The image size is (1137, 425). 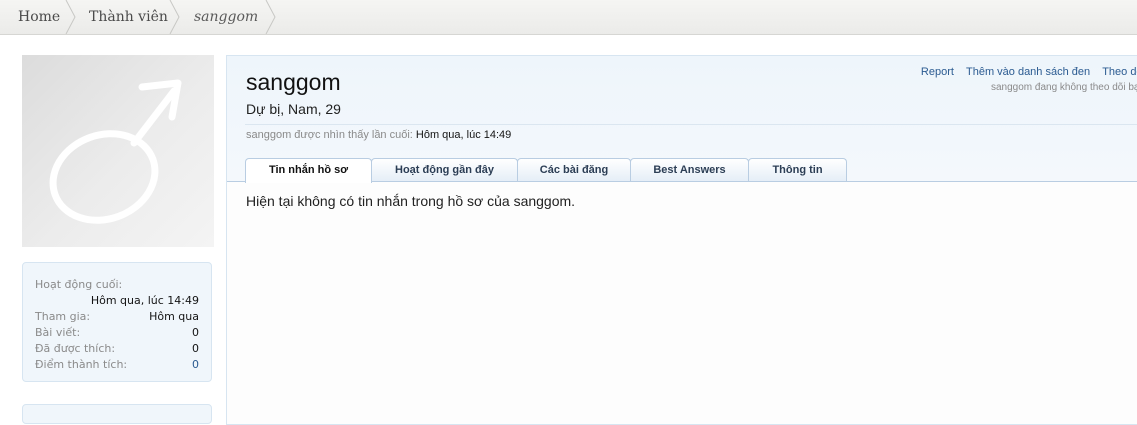 I want to click on stat-trophy-points: Điểm thành tích: 0, so click(x=117, y=364).